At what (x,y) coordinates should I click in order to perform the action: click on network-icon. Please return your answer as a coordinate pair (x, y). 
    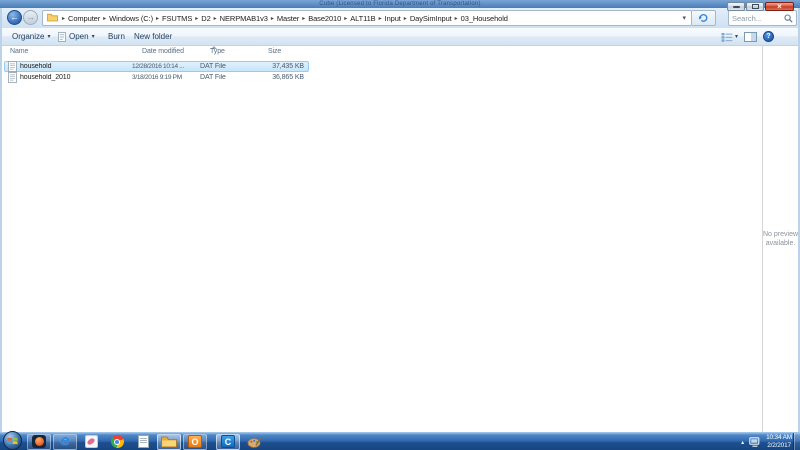
    Looking at the image, I should click on (755, 442).